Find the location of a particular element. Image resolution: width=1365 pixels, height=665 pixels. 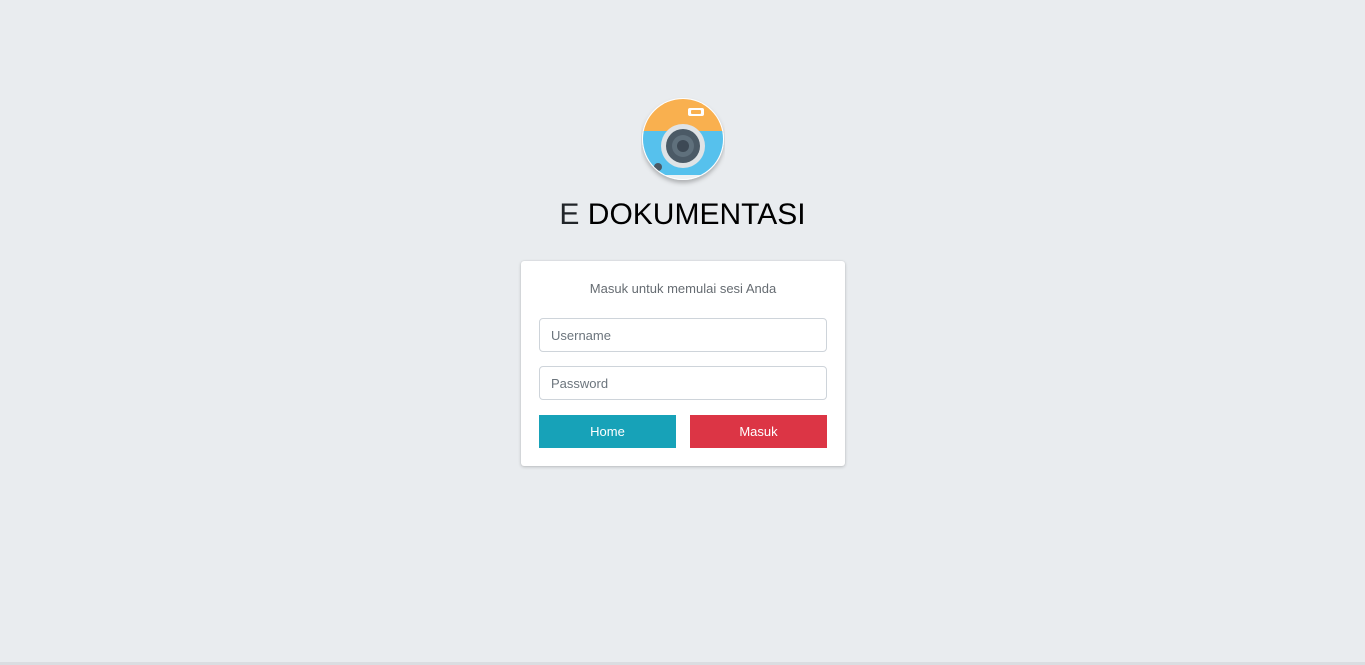

login-submit-button: Masuk is located at coordinates (758, 431).